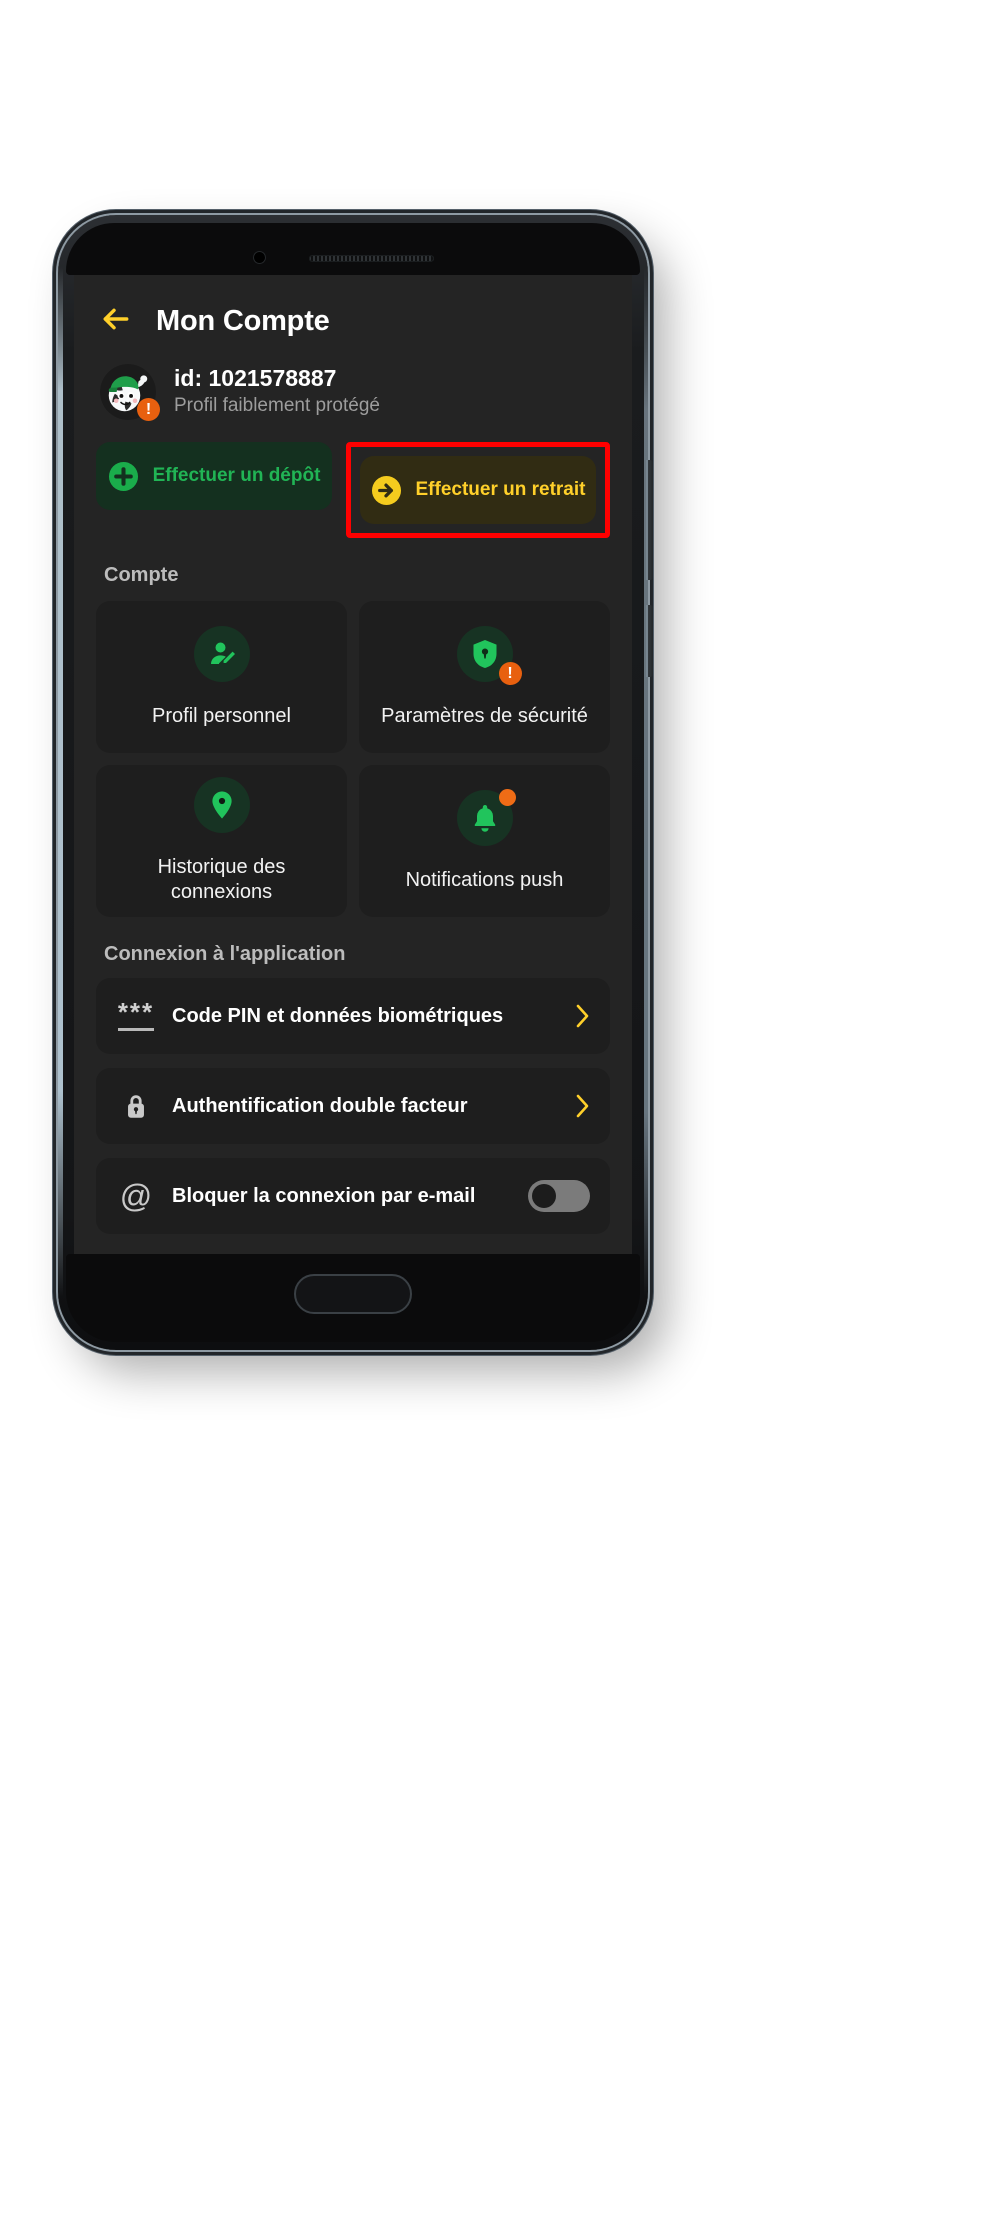 Image resolution: width=1005 pixels, height=2233 pixels. What do you see at coordinates (353, 312) in the screenshot?
I see `app-header: Mon Compte` at bounding box center [353, 312].